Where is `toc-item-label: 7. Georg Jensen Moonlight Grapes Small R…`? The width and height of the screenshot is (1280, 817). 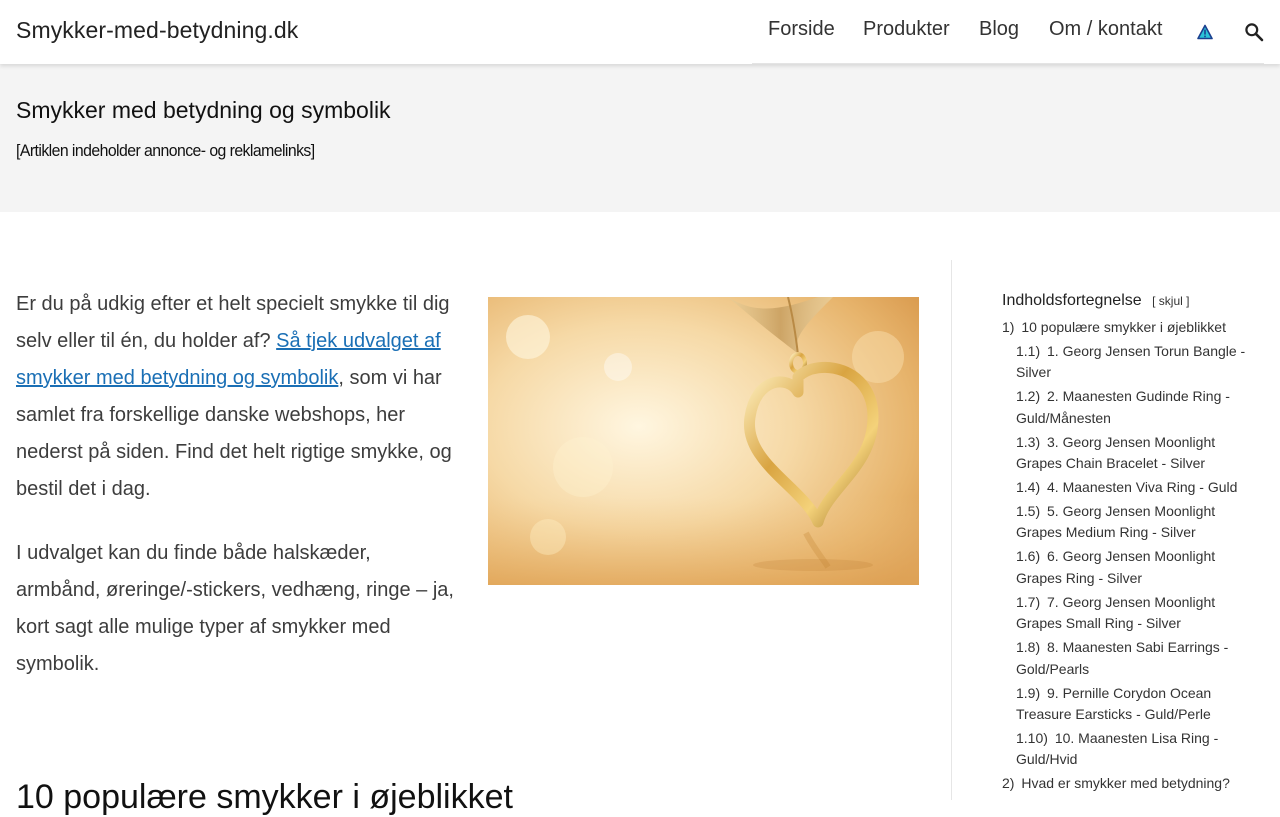 toc-item-label: 7. Georg Jensen Moonlight Grapes Small R… is located at coordinates (1115, 613).